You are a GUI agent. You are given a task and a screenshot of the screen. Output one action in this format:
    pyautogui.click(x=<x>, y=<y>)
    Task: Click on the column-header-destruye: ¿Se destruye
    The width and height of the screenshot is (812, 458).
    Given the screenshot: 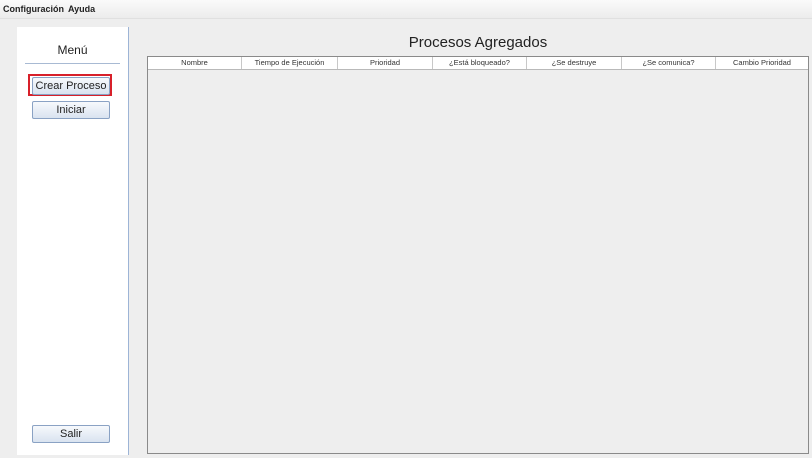 What is the action you would take?
    pyautogui.click(x=574, y=63)
    